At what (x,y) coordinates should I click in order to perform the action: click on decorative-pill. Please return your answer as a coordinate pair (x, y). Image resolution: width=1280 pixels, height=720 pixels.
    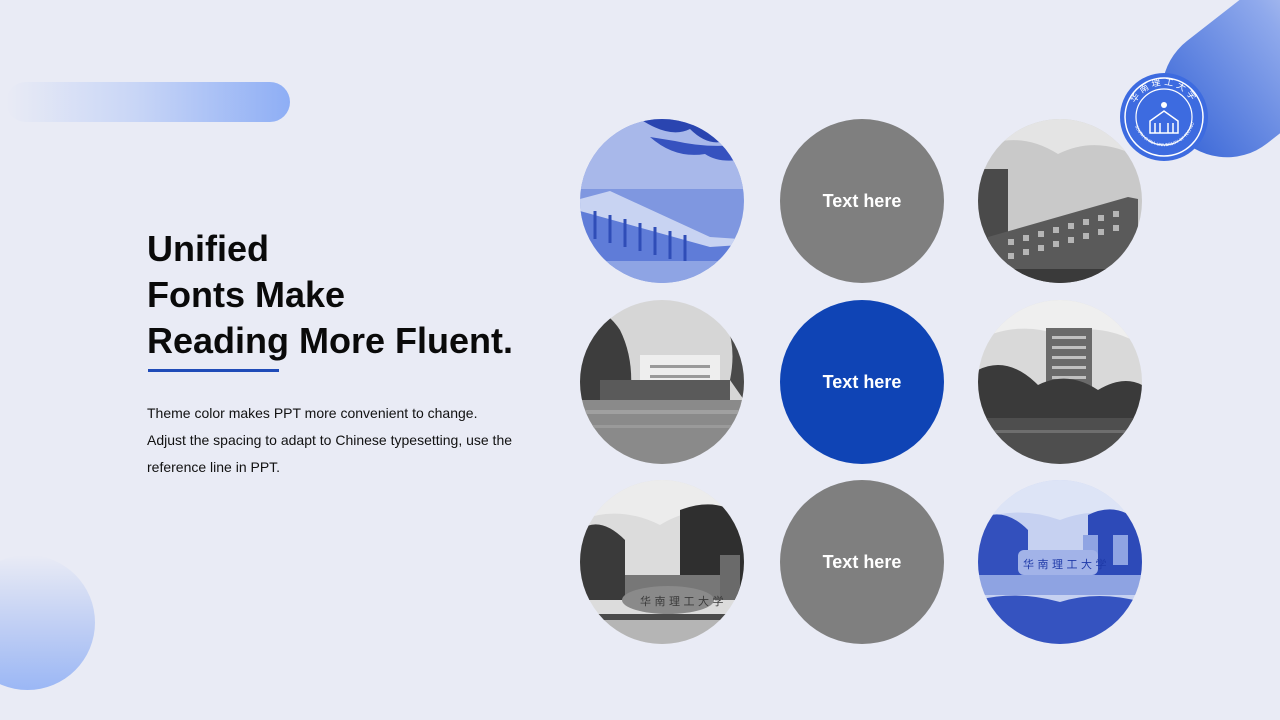
    Looking at the image, I should click on (148, 102).